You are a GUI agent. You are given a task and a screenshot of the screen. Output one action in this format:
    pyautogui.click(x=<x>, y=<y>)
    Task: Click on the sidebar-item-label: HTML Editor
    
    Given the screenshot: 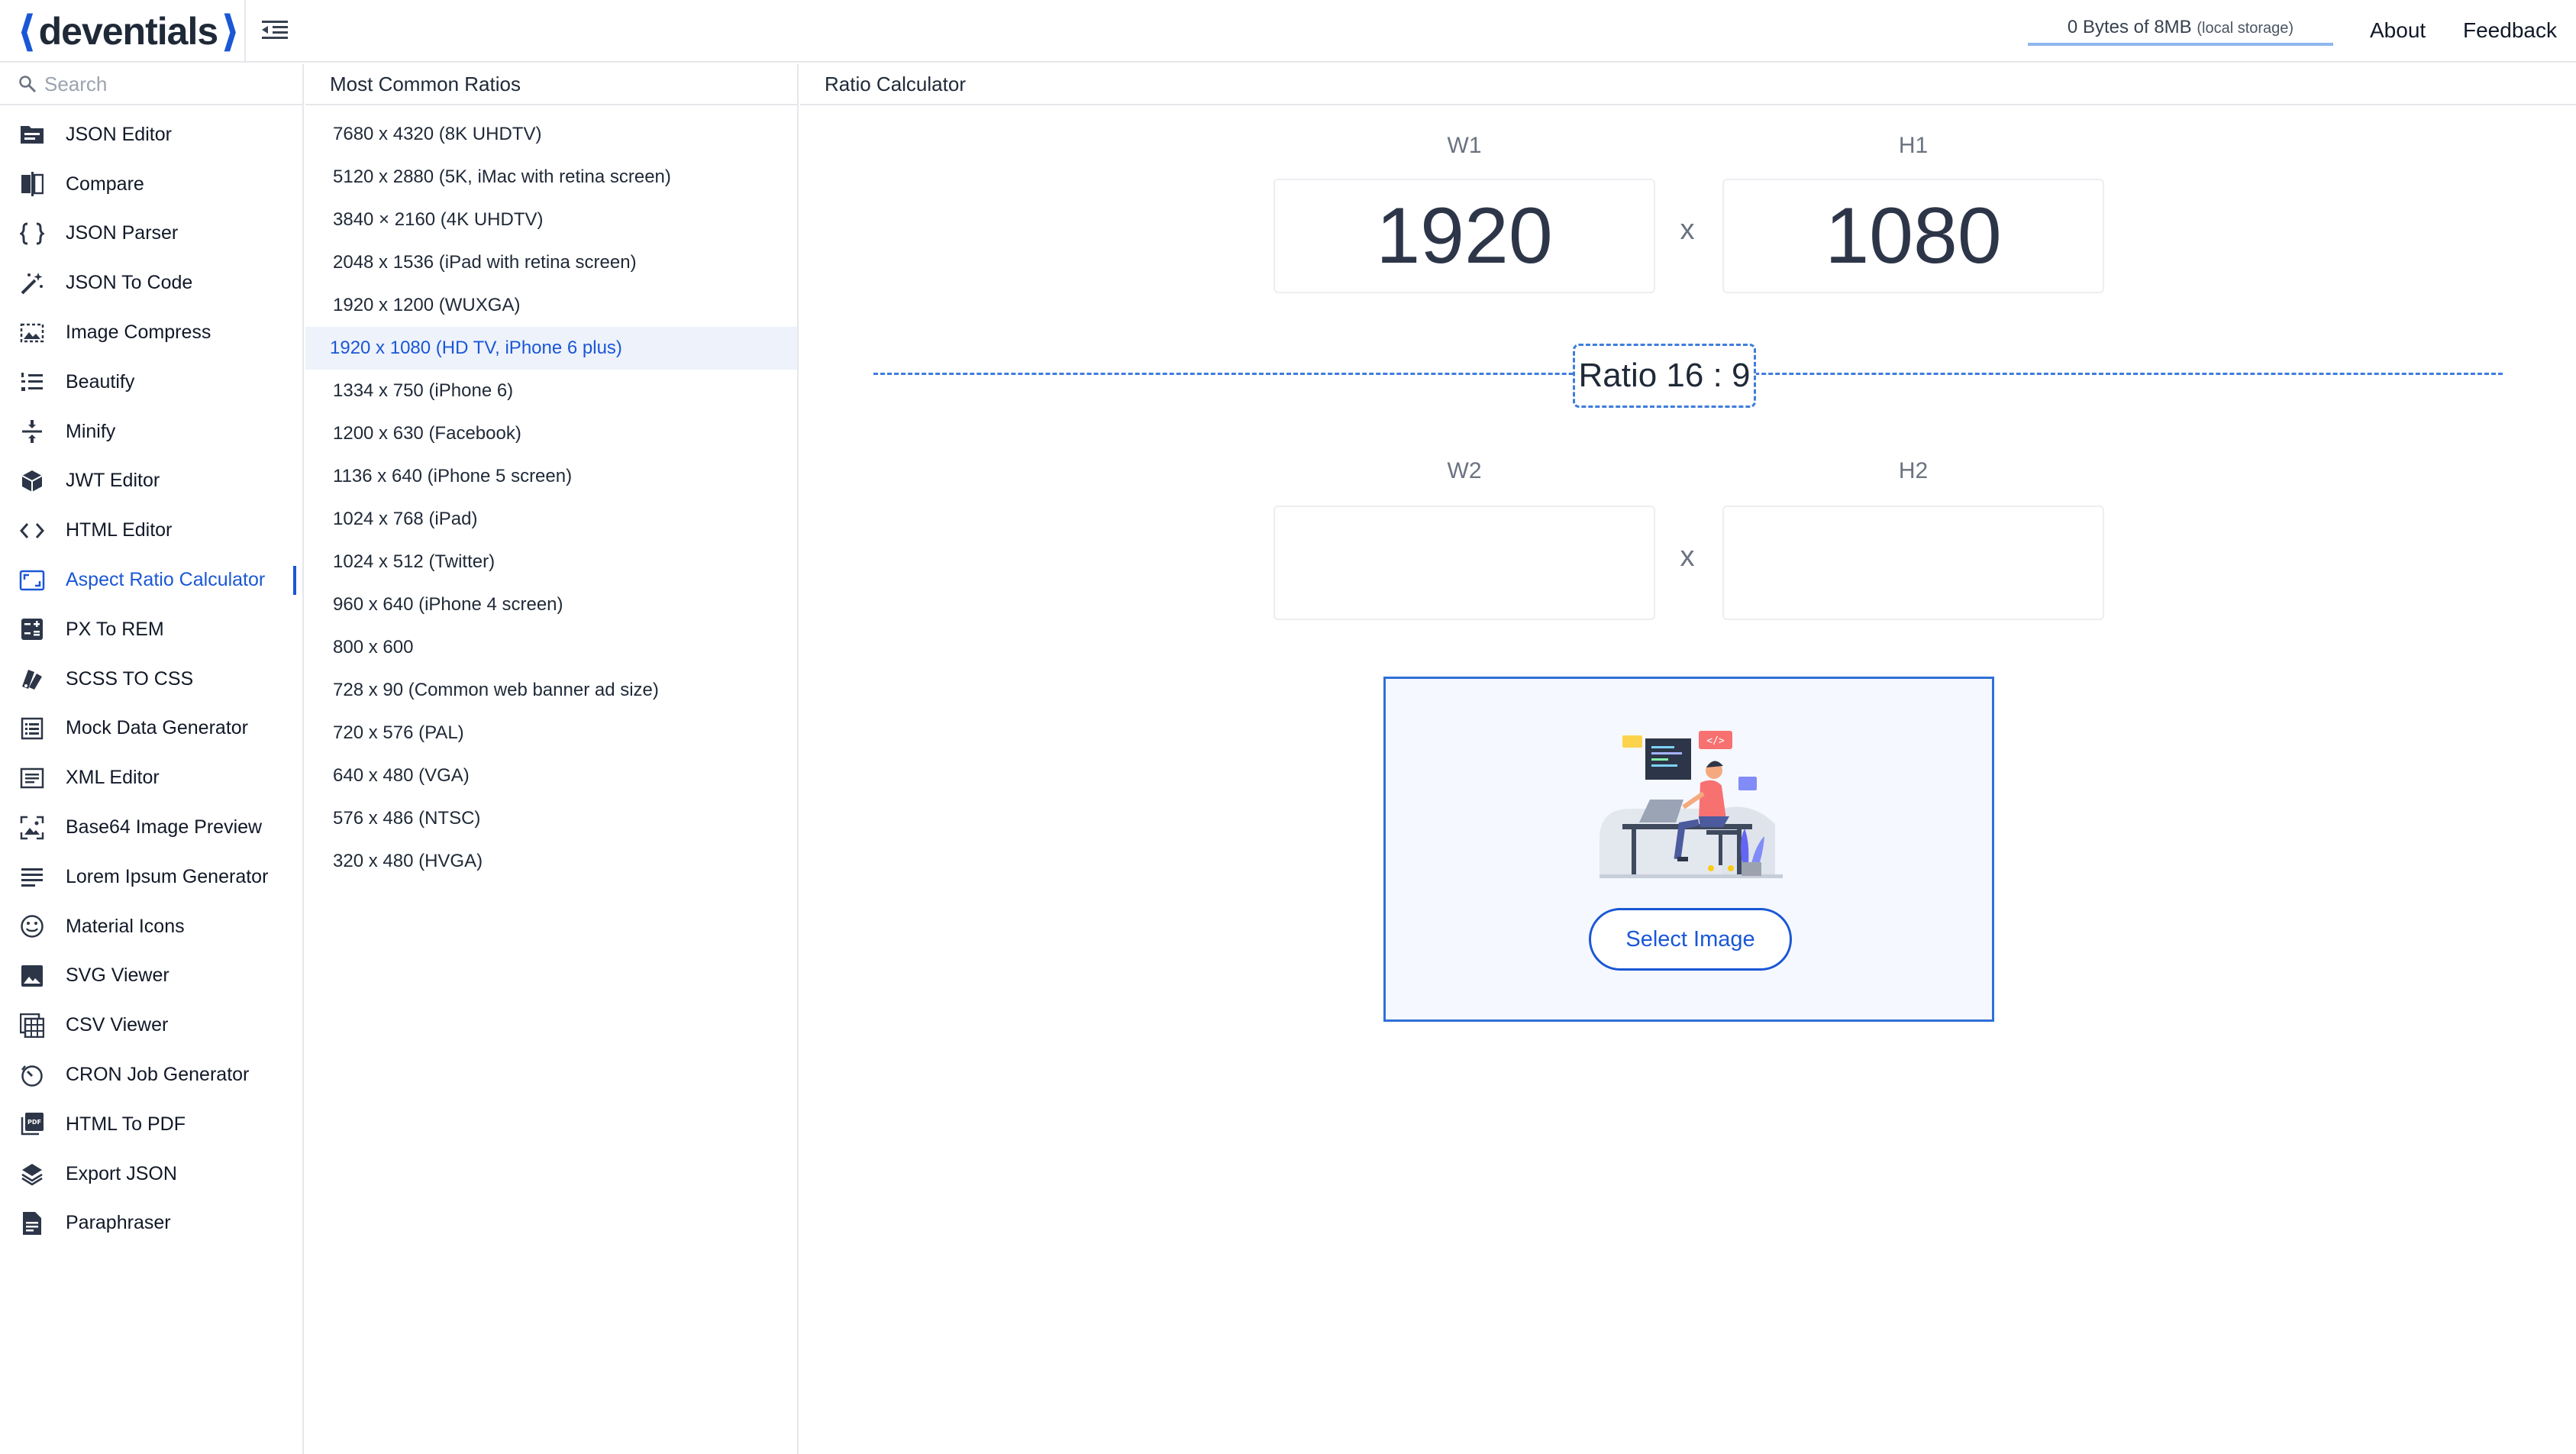 What is the action you would take?
    pyautogui.click(x=119, y=530)
    